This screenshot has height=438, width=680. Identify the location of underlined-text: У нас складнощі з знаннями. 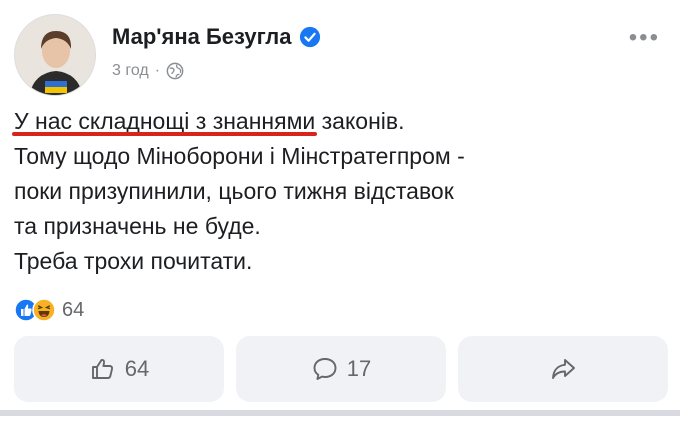
(165, 121).